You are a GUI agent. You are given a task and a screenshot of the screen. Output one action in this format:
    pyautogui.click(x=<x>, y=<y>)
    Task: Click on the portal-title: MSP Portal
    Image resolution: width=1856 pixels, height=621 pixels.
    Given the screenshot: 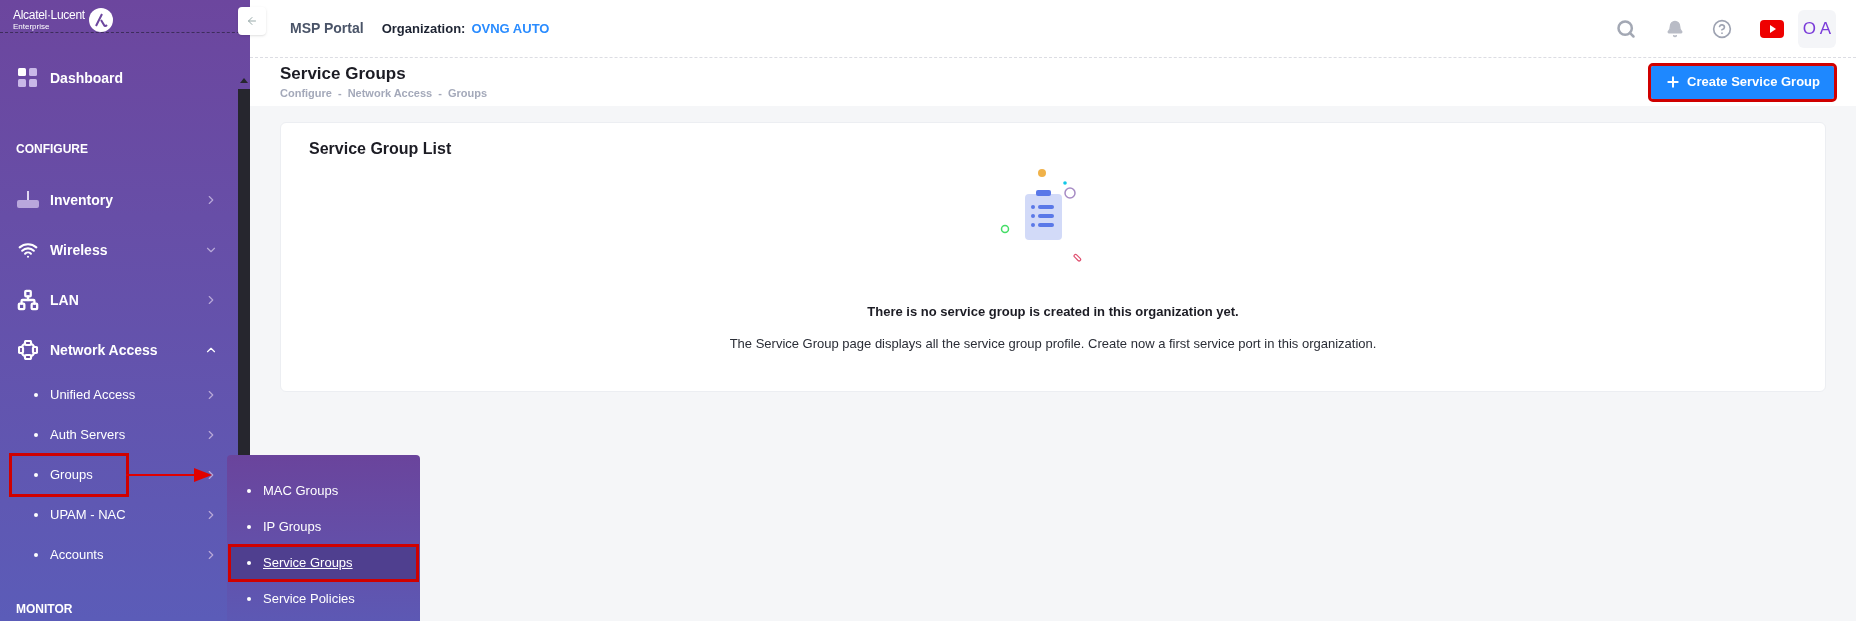 What is the action you would take?
    pyautogui.click(x=327, y=28)
    